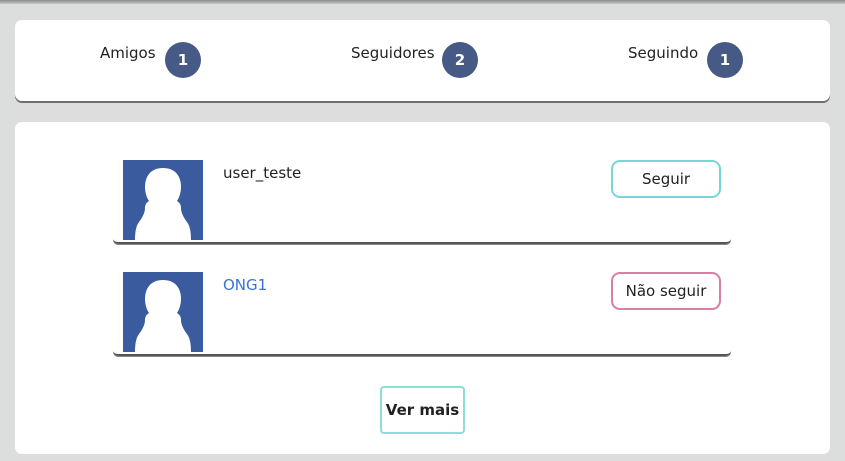  What do you see at coordinates (262, 173) in the screenshot?
I see `username-link: user_teste` at bounding box center [262, 173].